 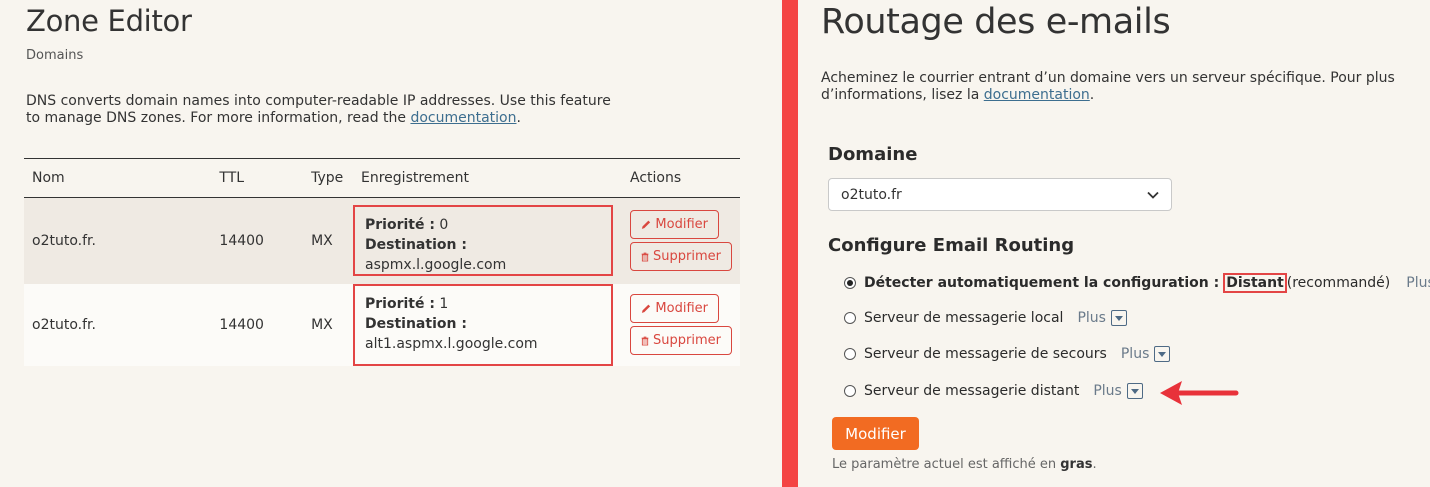 What do you see at coordinates (1338, 283) in the screenshot?
I see `option-auto-detect-suffix: (recommandé)` at bounding box center [1338, 283].